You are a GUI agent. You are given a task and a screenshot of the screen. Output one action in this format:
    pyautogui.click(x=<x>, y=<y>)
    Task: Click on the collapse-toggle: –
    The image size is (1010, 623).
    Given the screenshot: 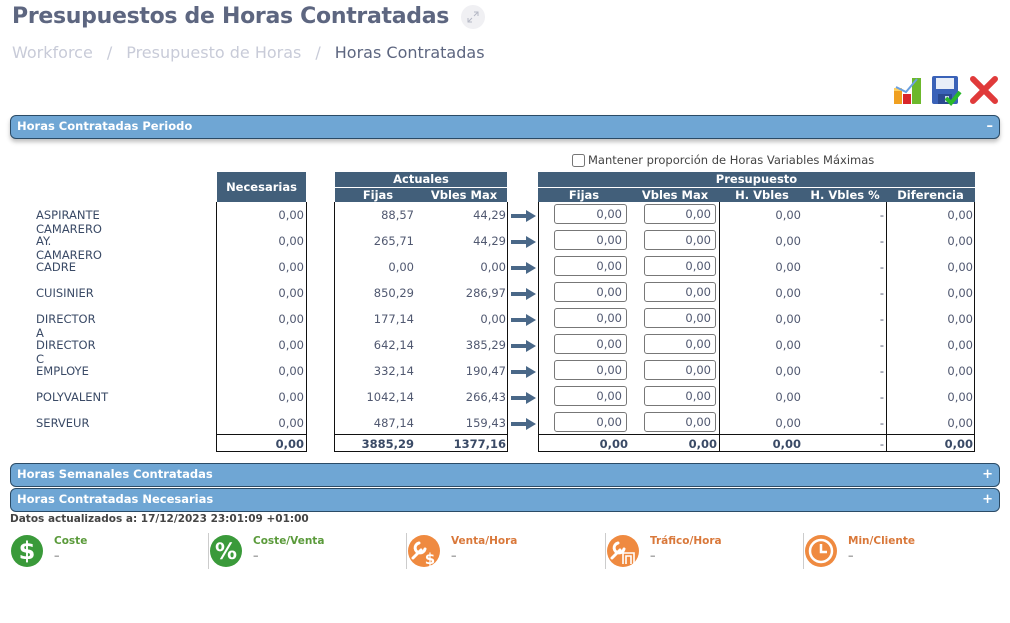 What is the action you would take?
    pyautogui.click(x=990, y=126)
    